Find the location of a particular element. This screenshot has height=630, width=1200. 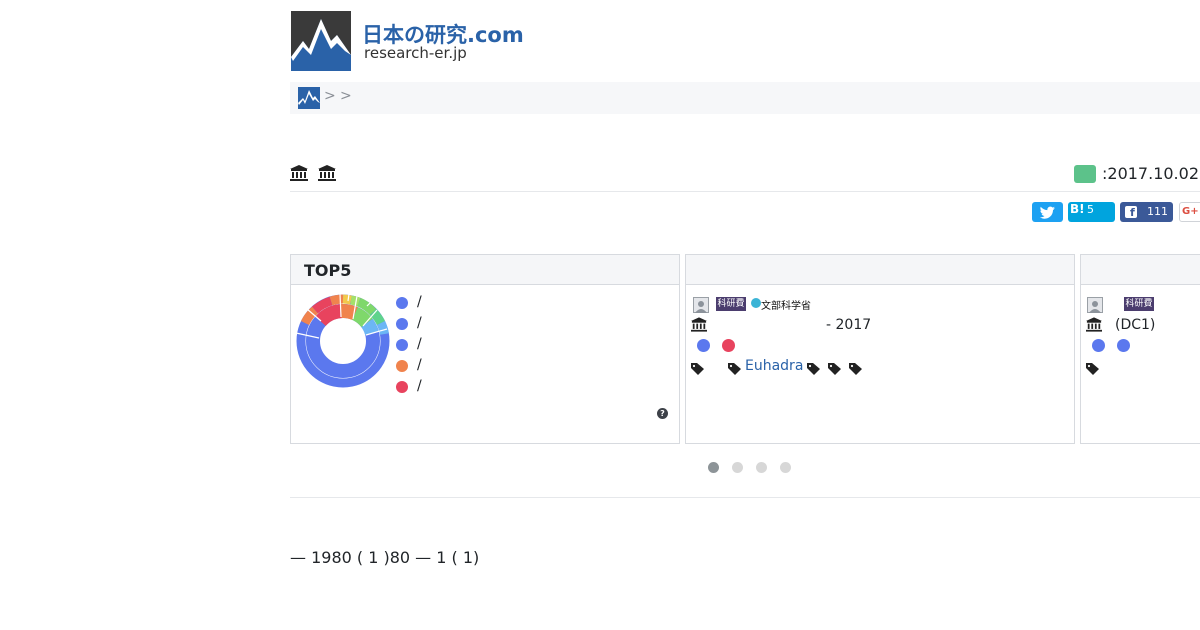

breadcrumb: > > is located at coordinates (745, 98).